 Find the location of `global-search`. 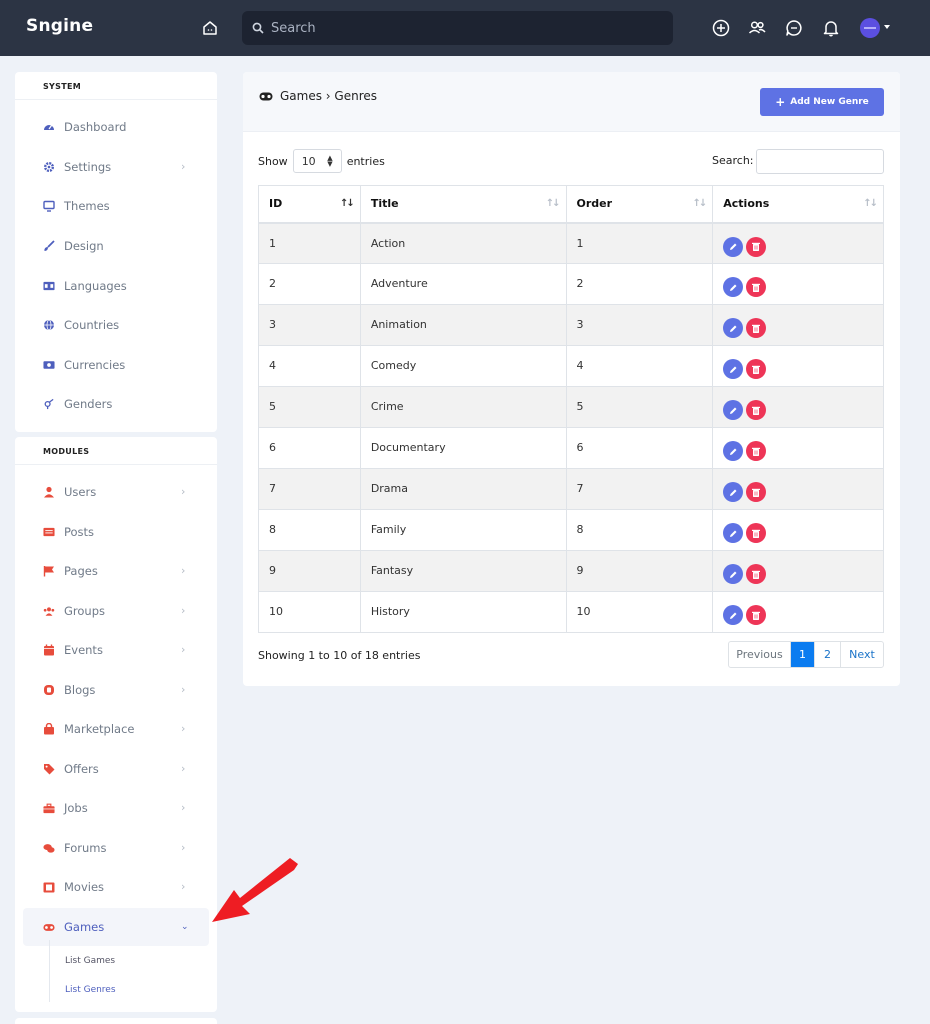

global-search is located at coordinates (457, 28).